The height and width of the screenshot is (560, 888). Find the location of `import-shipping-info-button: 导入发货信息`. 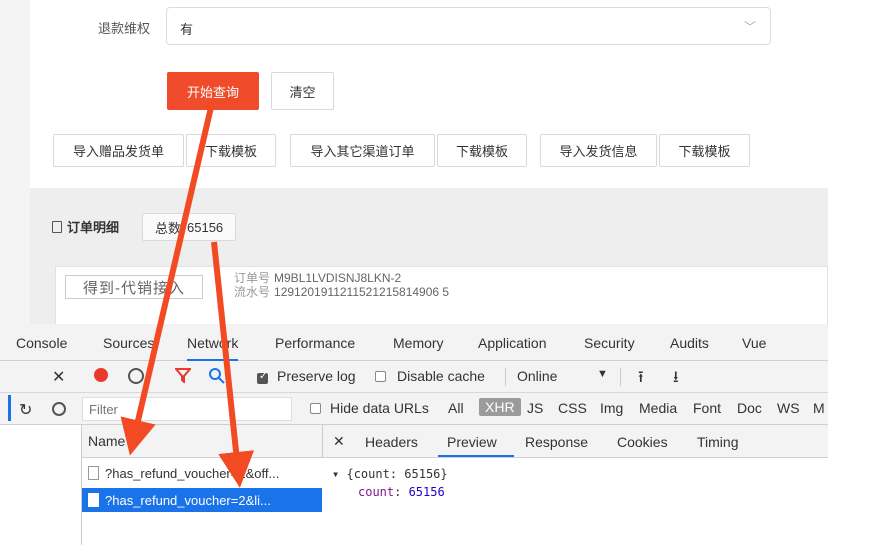

import-shipping-info-button: 导入发货信息 is located at coordinates (598, 150).